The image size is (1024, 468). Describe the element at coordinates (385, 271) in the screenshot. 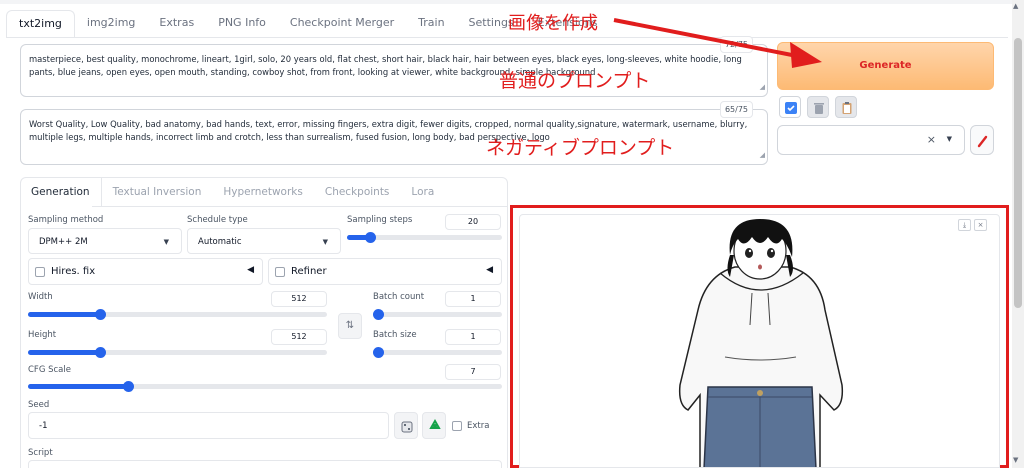

I see `refiner-accordion: Refiner ◀` at that location.